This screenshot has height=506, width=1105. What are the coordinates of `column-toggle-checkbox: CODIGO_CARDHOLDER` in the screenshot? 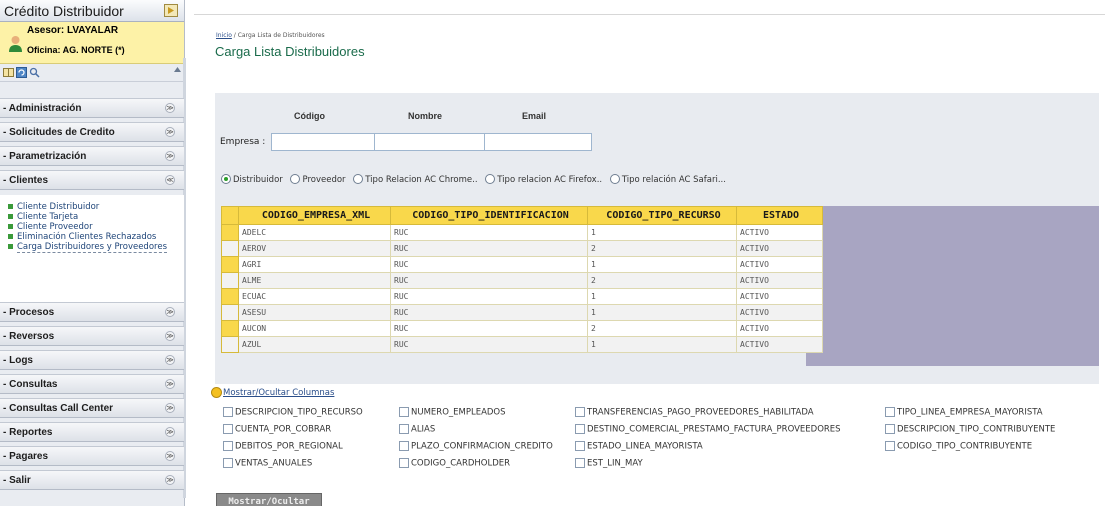 It's located at (454, 463).